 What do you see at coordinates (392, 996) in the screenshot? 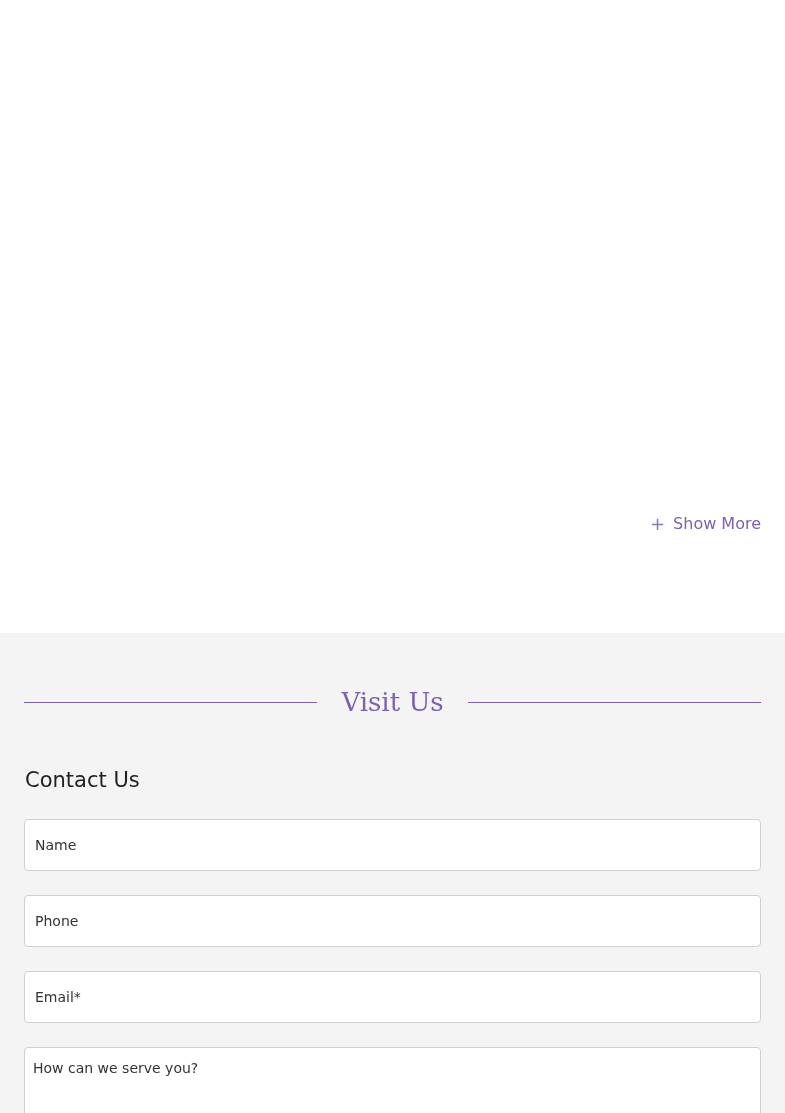
I see `text-field: Email*` at bounding box center [392, 996].